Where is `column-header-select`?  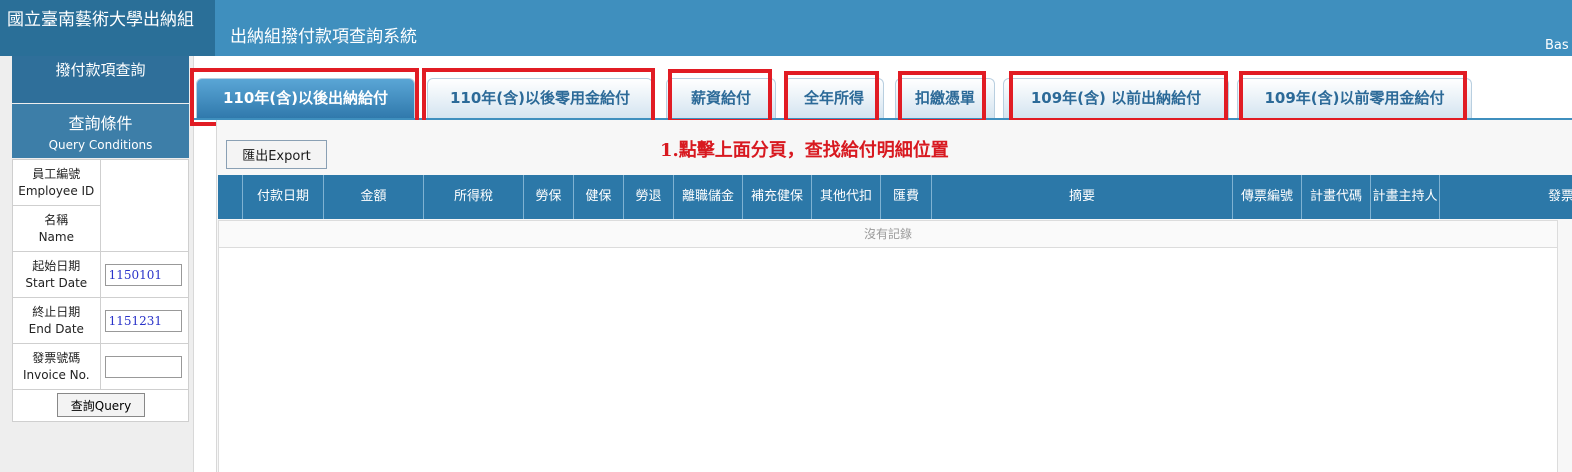 column-header-select is located at coordinates (230, 197).